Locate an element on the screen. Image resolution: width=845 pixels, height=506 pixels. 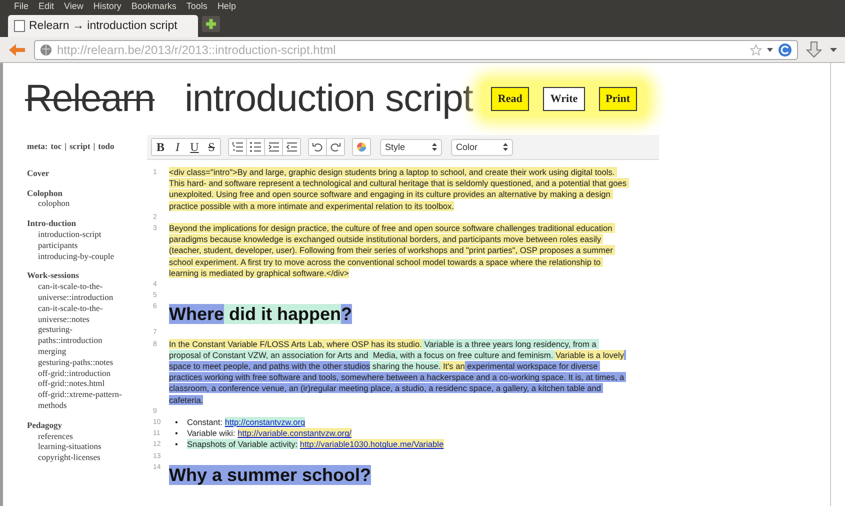
list-item: Constant: http://constantvzw.org is located at coordinates (246, 422).